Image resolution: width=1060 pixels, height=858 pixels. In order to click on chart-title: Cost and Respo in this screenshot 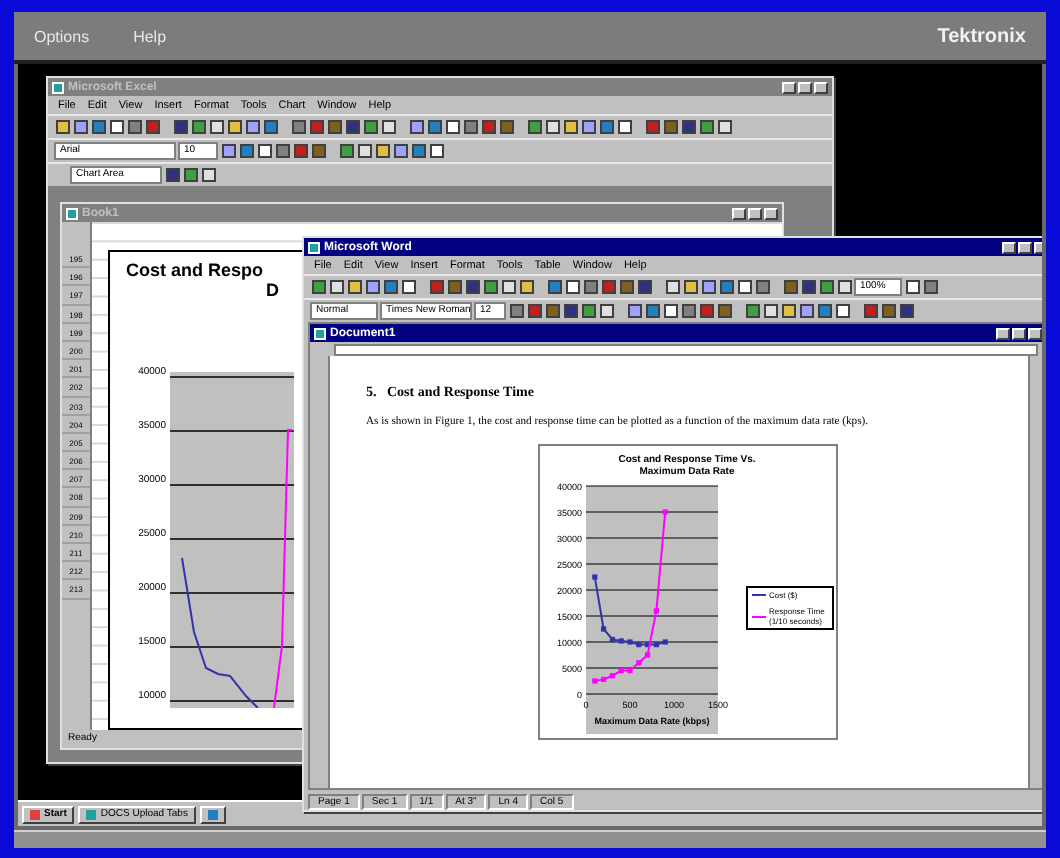, I will do `click(194, 270)`.